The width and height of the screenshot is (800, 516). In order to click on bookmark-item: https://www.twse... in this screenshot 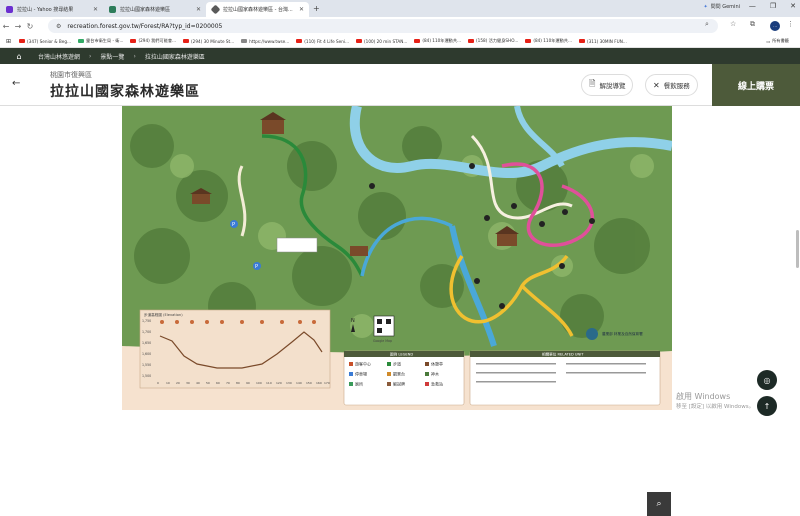, I will do `click(265, 41)`.